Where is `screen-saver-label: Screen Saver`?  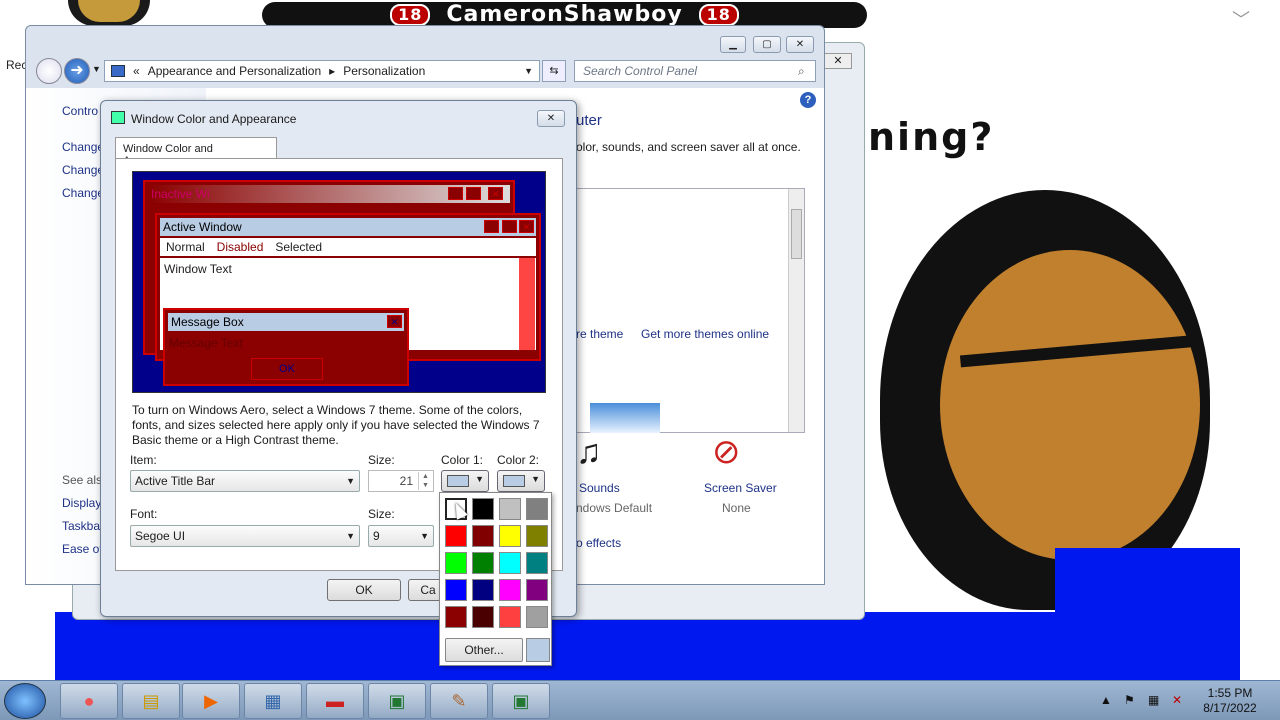 screen-saver-label: Screen Saver is located at coordinates (740, 488).